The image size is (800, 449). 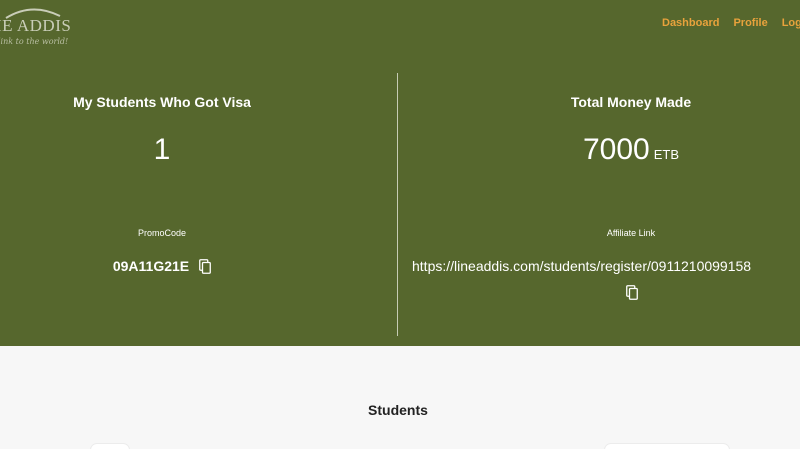 I want to click on logo: IE ADDIS link to the world!, so click(x=38, y=26).